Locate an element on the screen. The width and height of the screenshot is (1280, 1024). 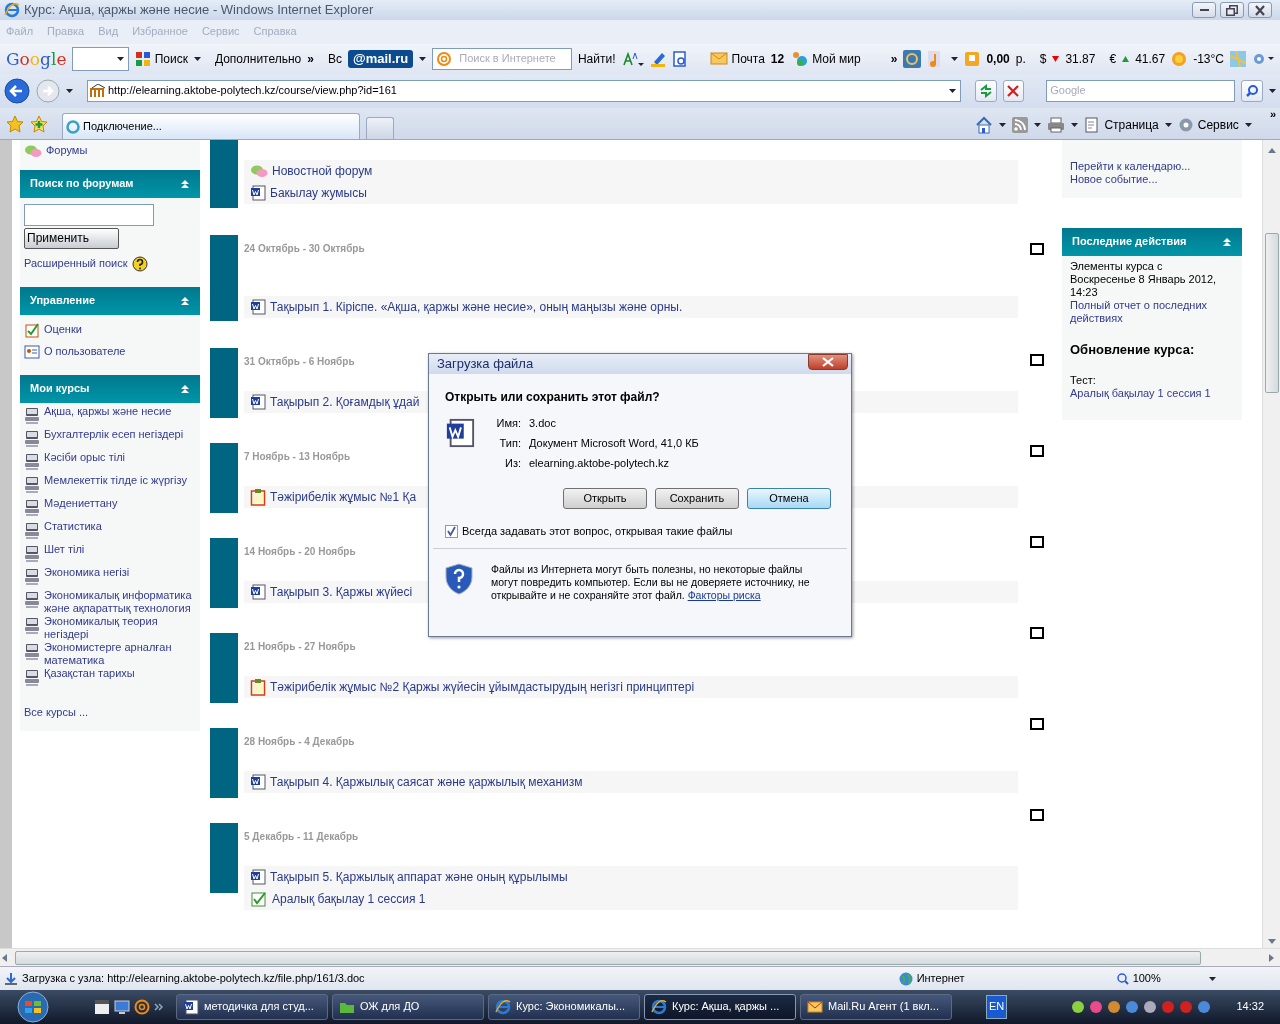
activity-link: Новостной форум is located at coordinates (322, 171).